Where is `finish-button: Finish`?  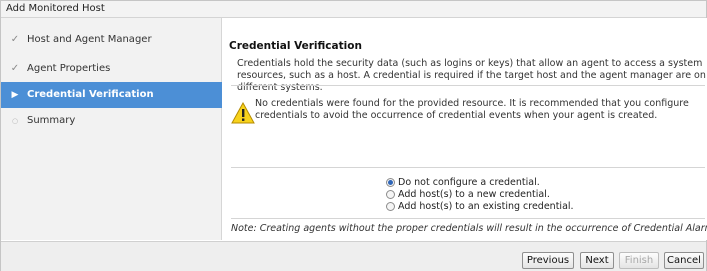 finish-button: Finish is located at coordinates (639, 260).